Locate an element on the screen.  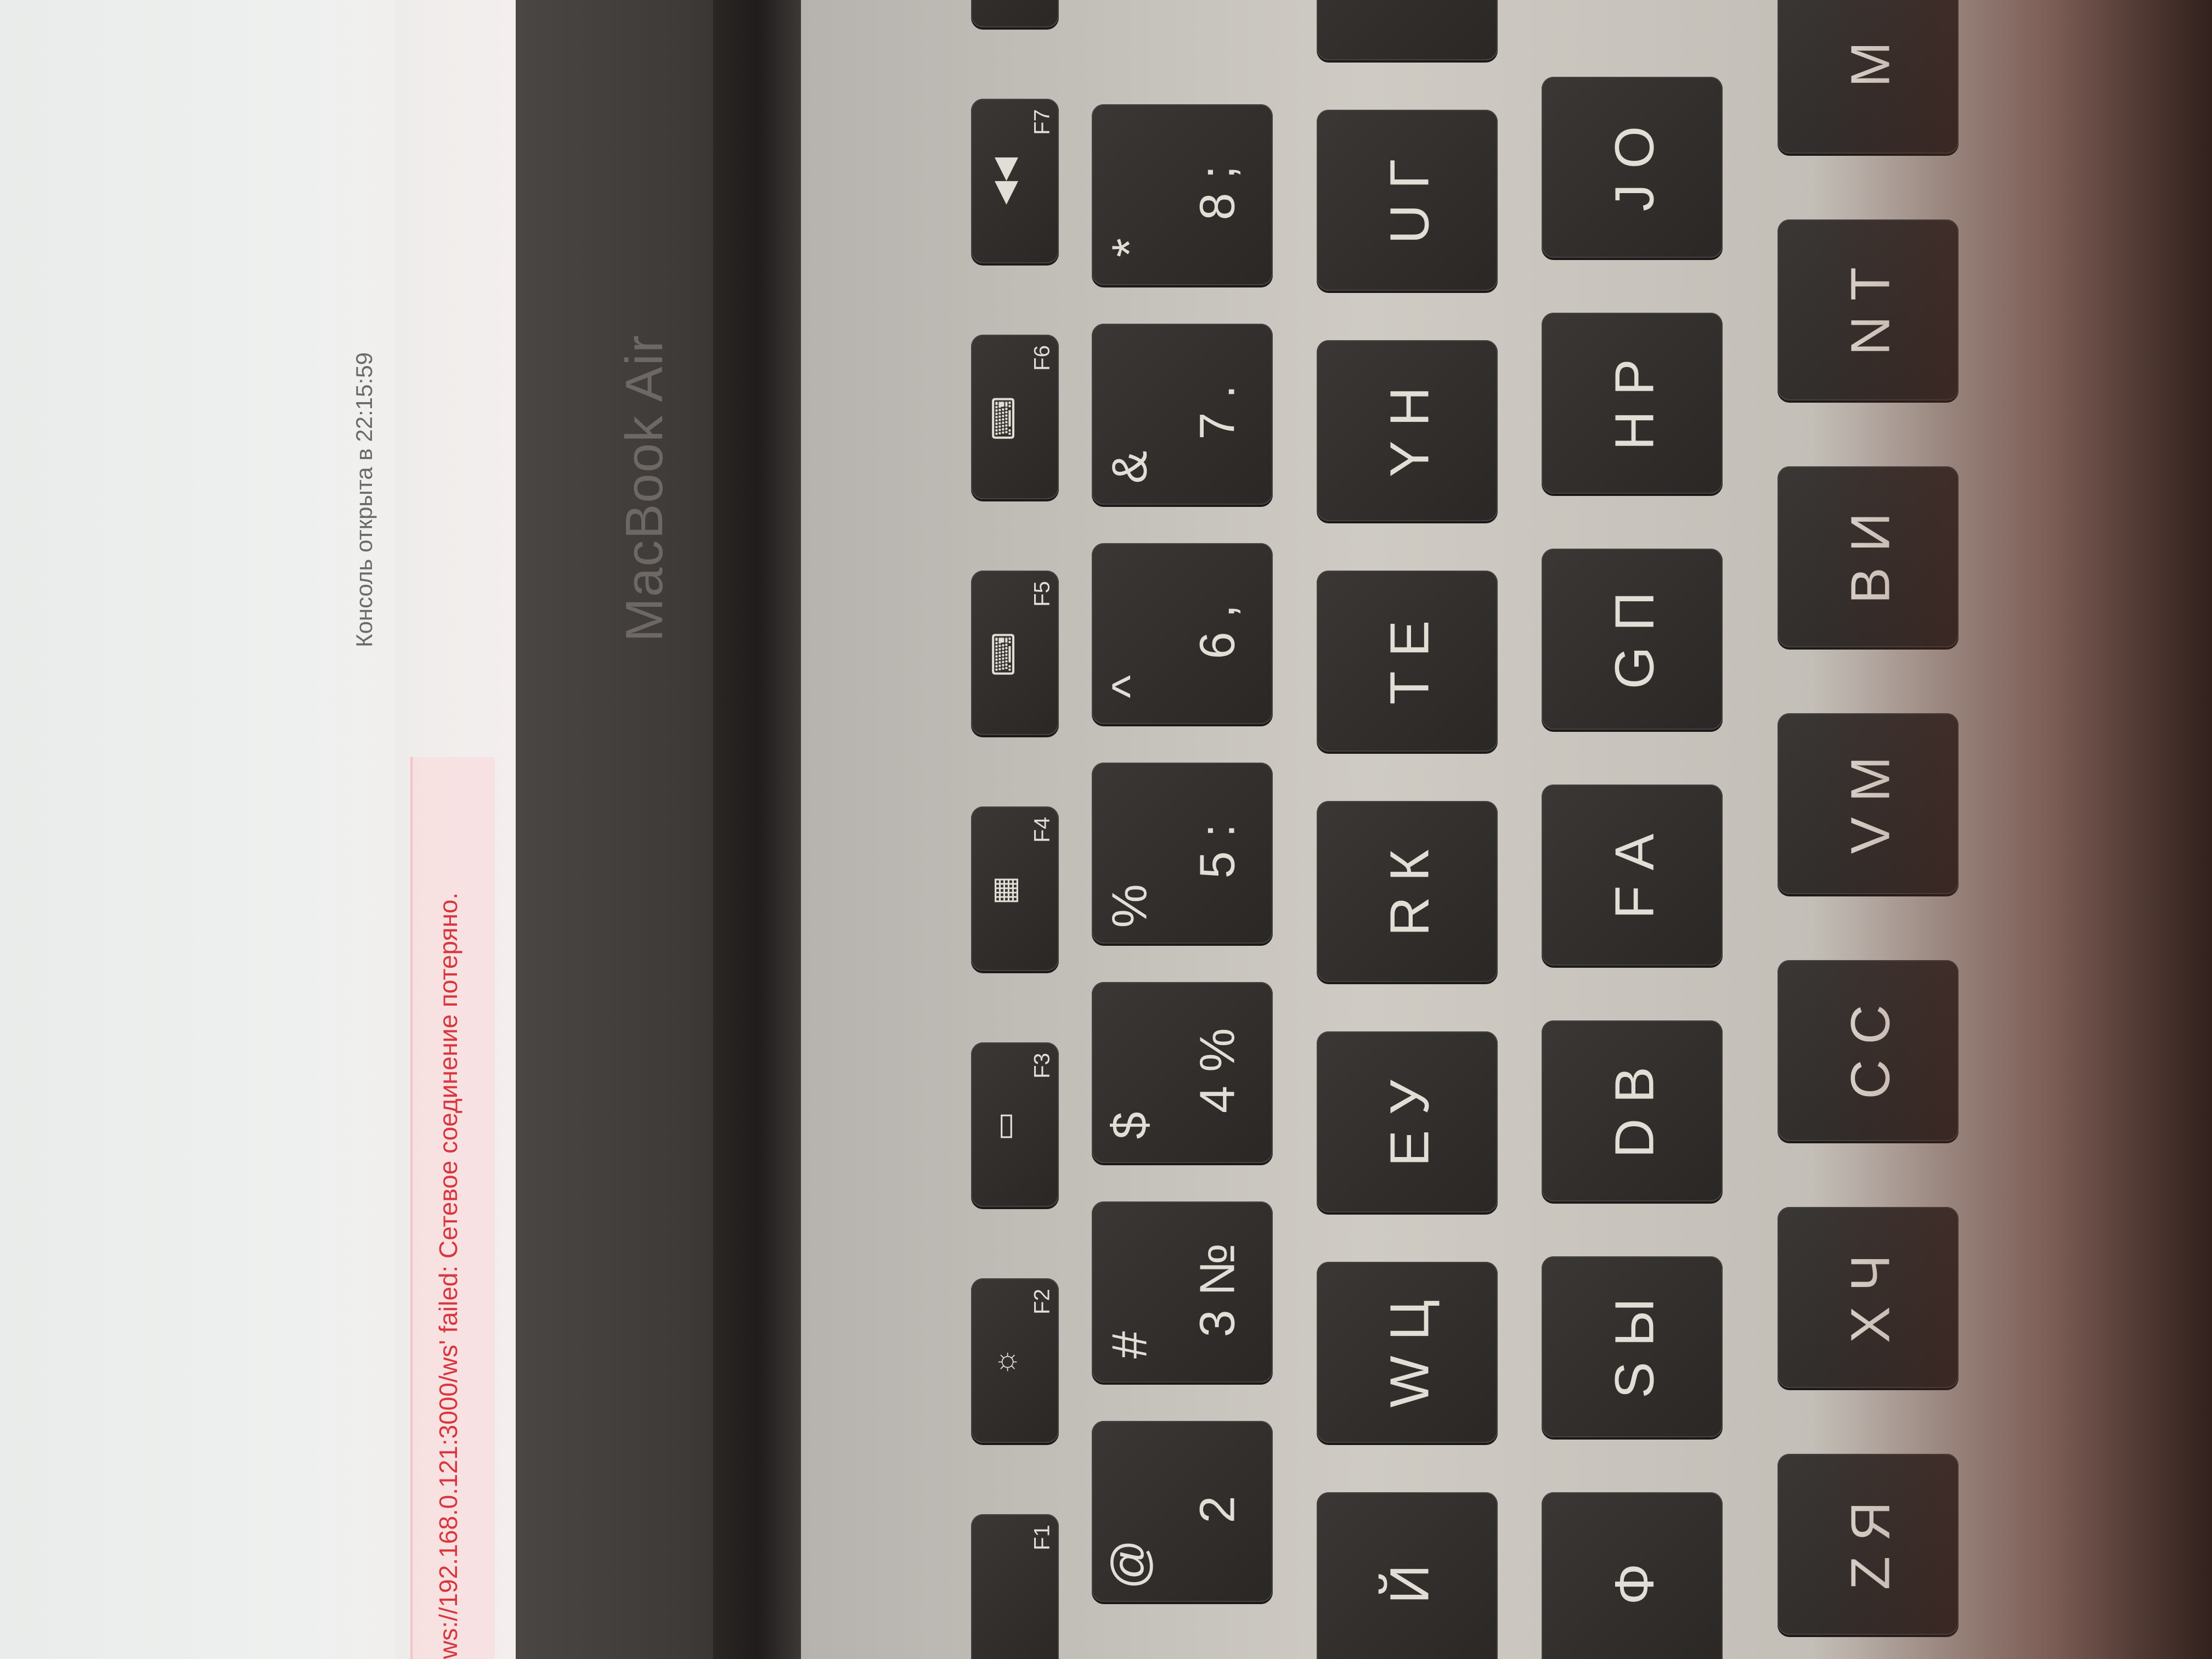
hinge is located at coordinates (757, 830).